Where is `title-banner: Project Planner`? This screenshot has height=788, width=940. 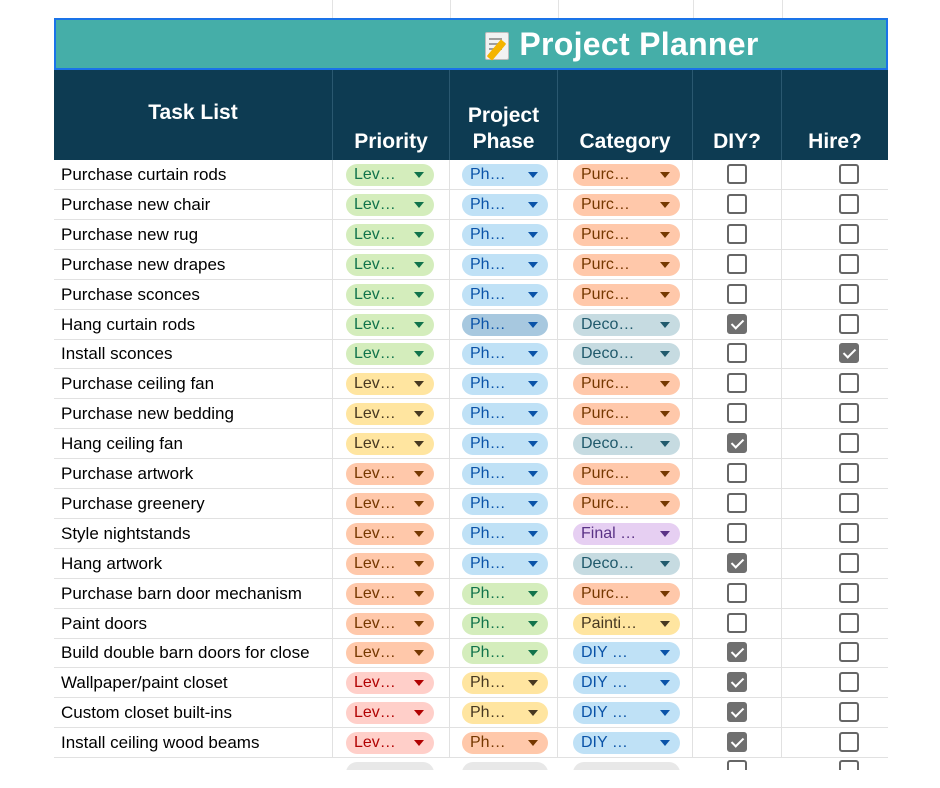 title-banner: Project Planner is located at coordinates (471, 44).